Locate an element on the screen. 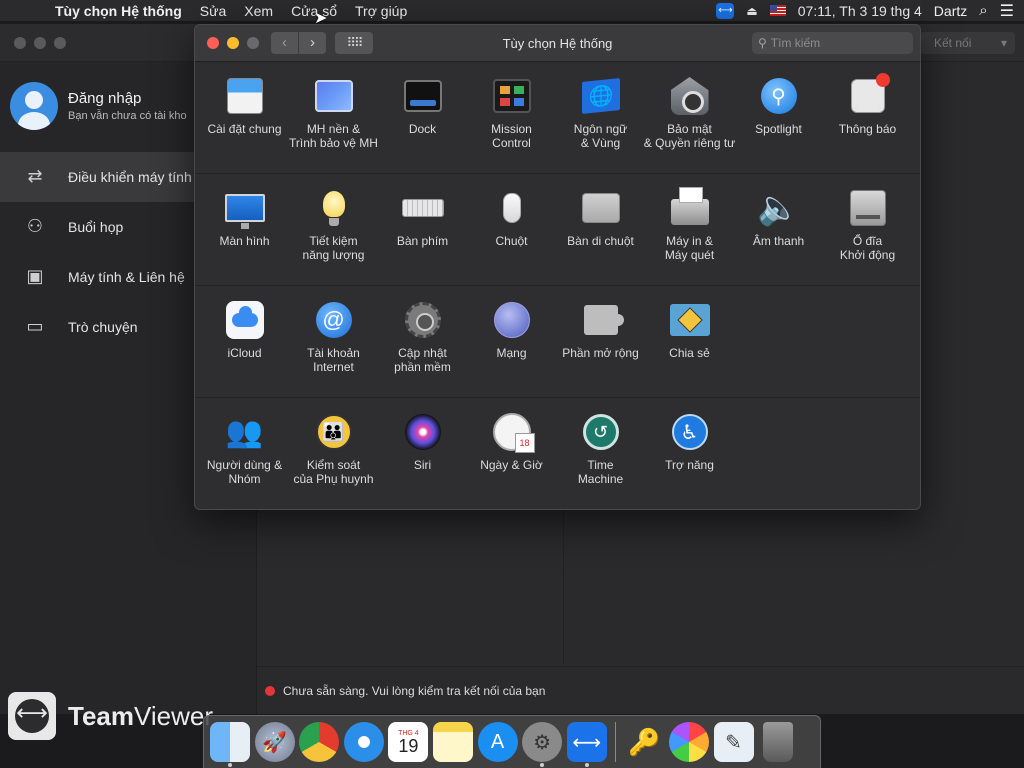  connect-button: Kết nối ▾ is located at coordinates (967, 43).